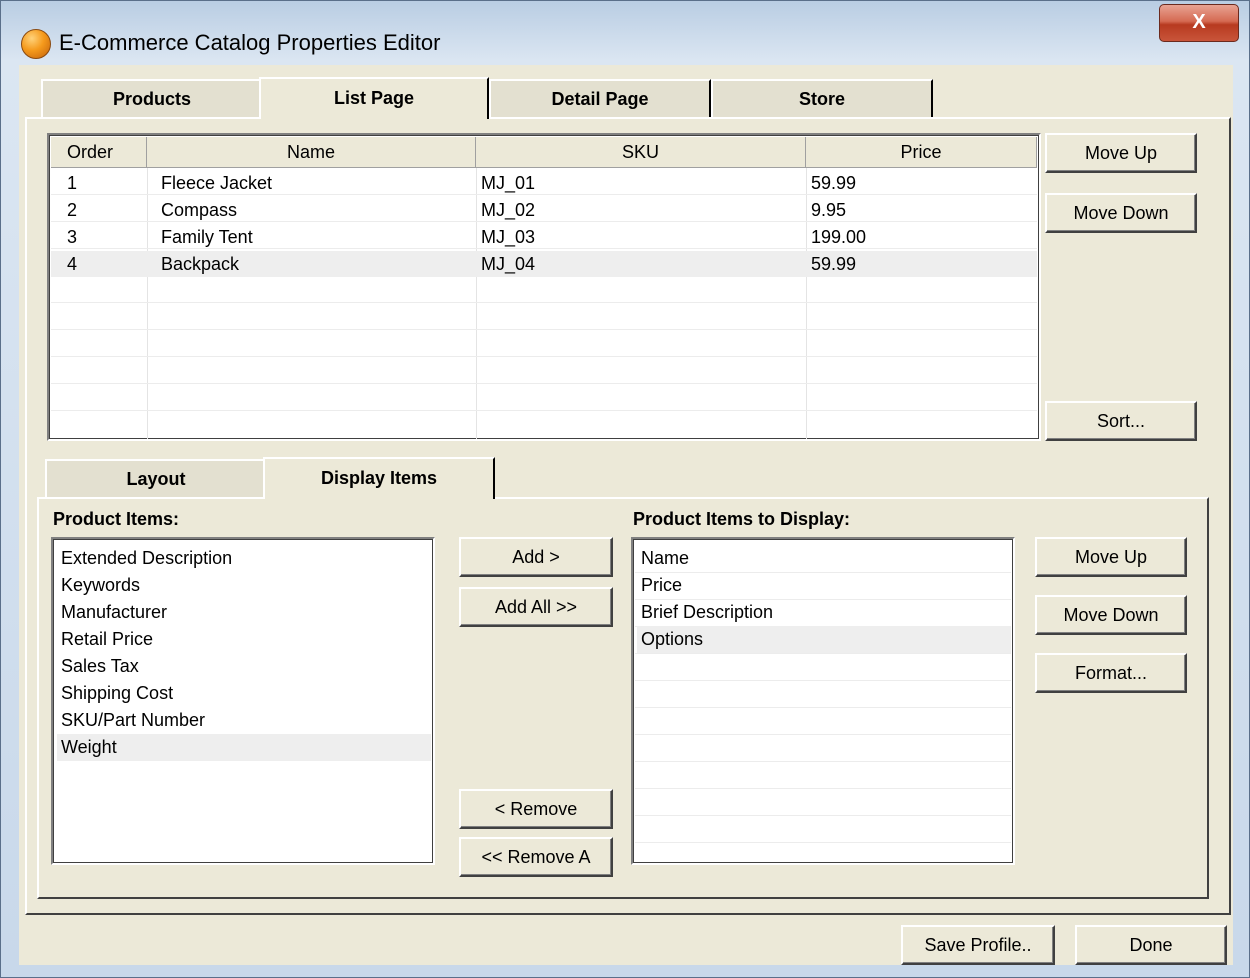 This screenshot has width=1250, height=978. Describe the element at coordinates (1121, 153) in the screenshot. I see `grid-move-up-button: Move Up` at that location.